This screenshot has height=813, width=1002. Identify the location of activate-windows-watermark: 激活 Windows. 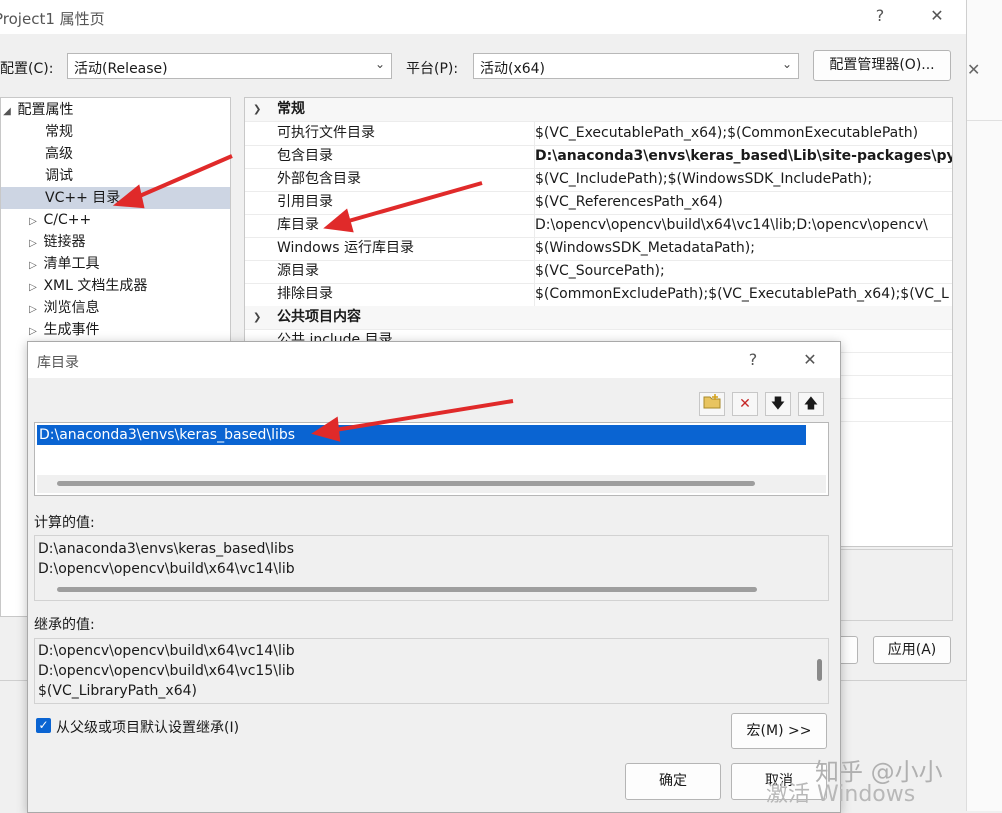
(841, 794).